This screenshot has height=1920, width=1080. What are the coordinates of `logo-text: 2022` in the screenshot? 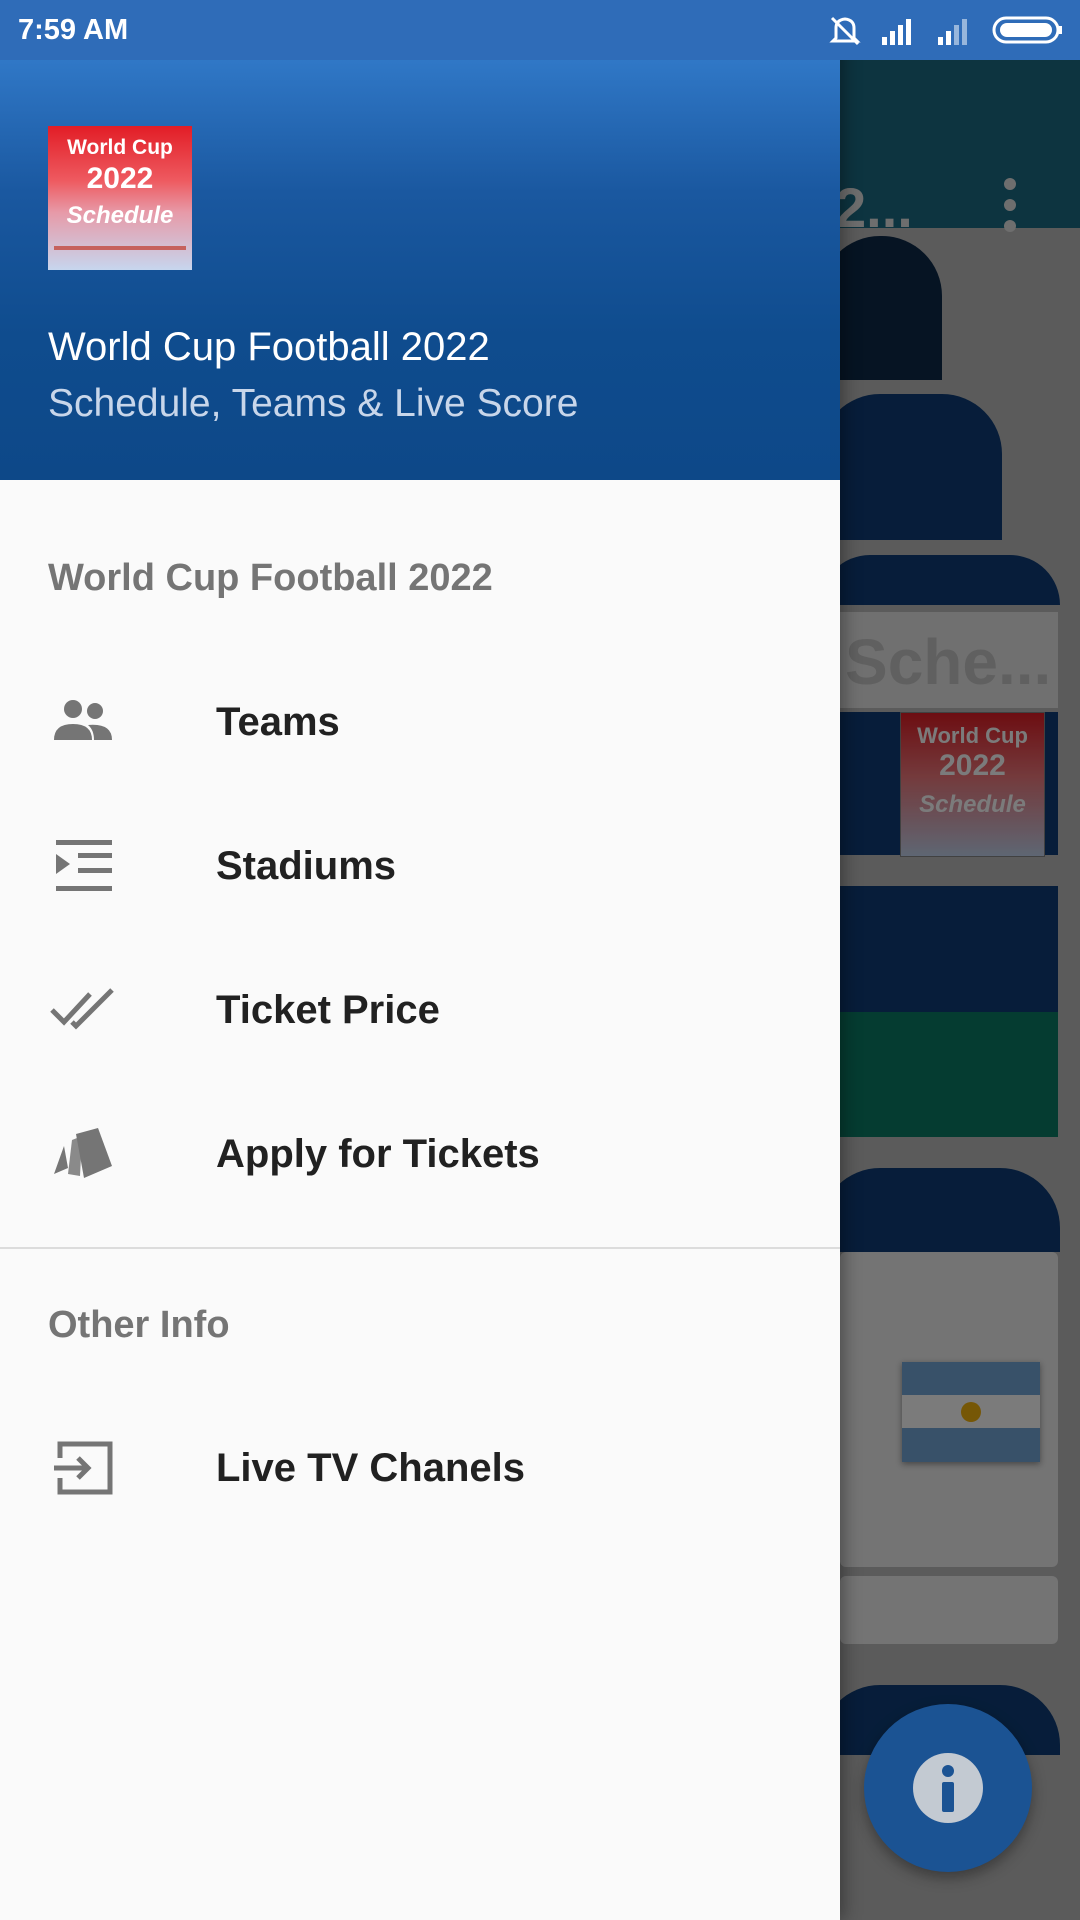 It's located at (120, 178).